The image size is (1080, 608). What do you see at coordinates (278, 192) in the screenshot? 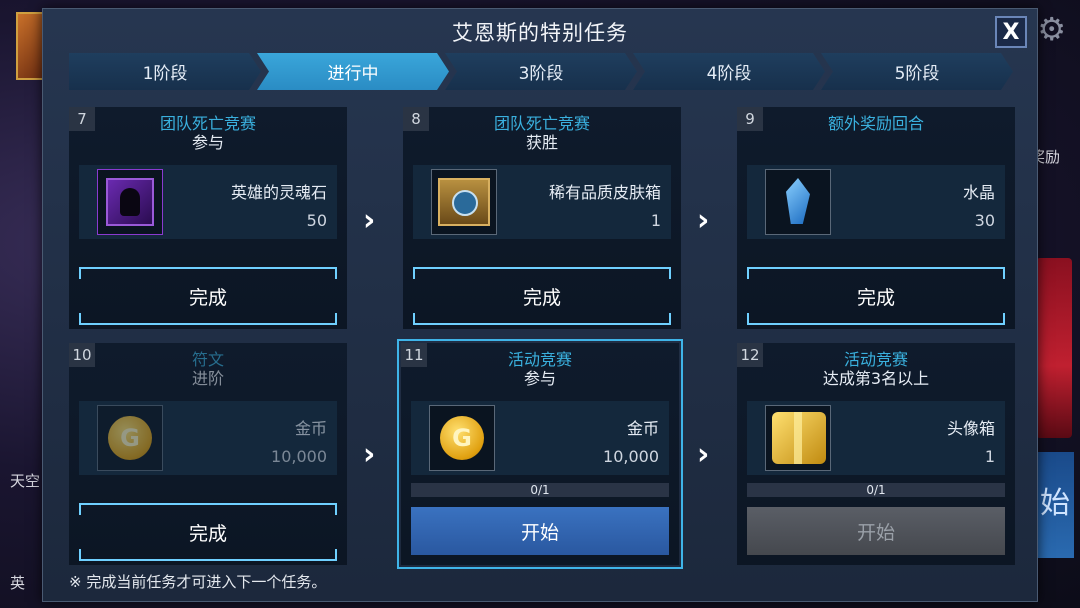
I see `reward-name: 英雄的灵魂石` at bounding box center [278, 192].